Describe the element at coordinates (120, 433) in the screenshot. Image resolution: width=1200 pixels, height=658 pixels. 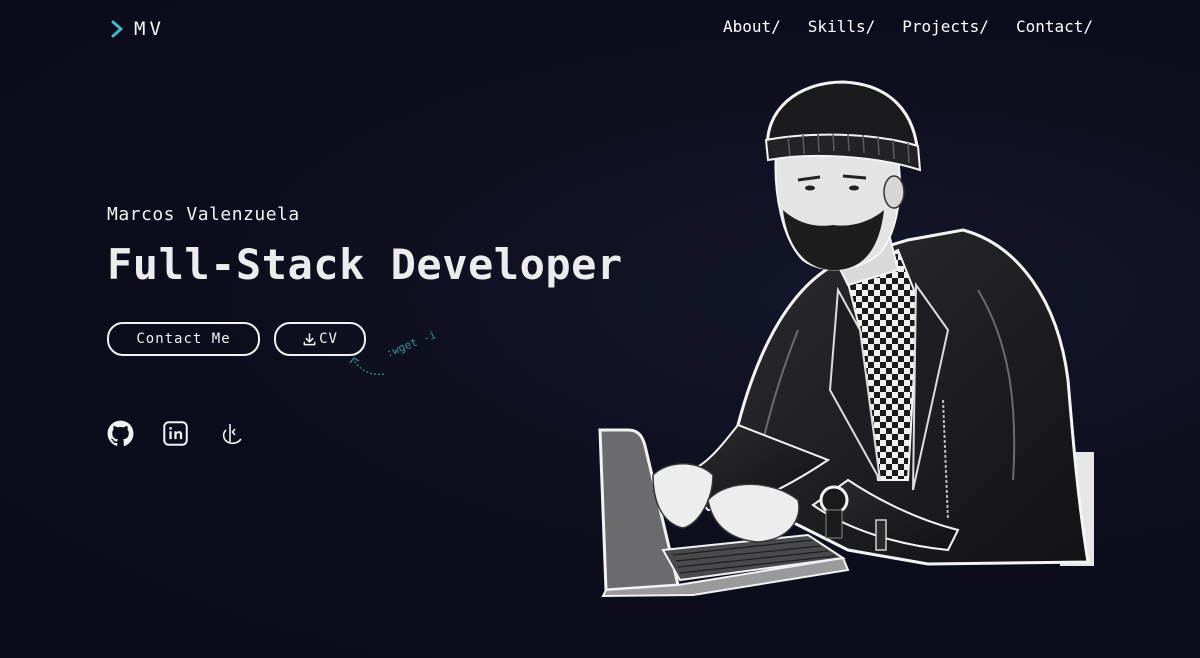
I see `github-icon` at that location.